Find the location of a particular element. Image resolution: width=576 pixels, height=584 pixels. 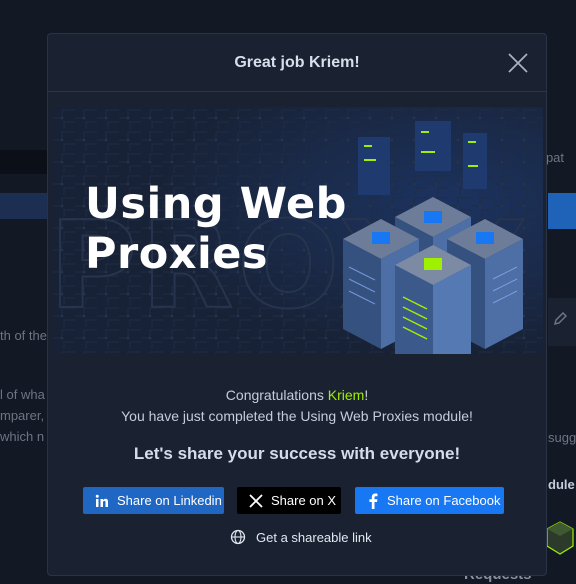

congrats-prefix: Congratulations is located at coordinates (276, 395).